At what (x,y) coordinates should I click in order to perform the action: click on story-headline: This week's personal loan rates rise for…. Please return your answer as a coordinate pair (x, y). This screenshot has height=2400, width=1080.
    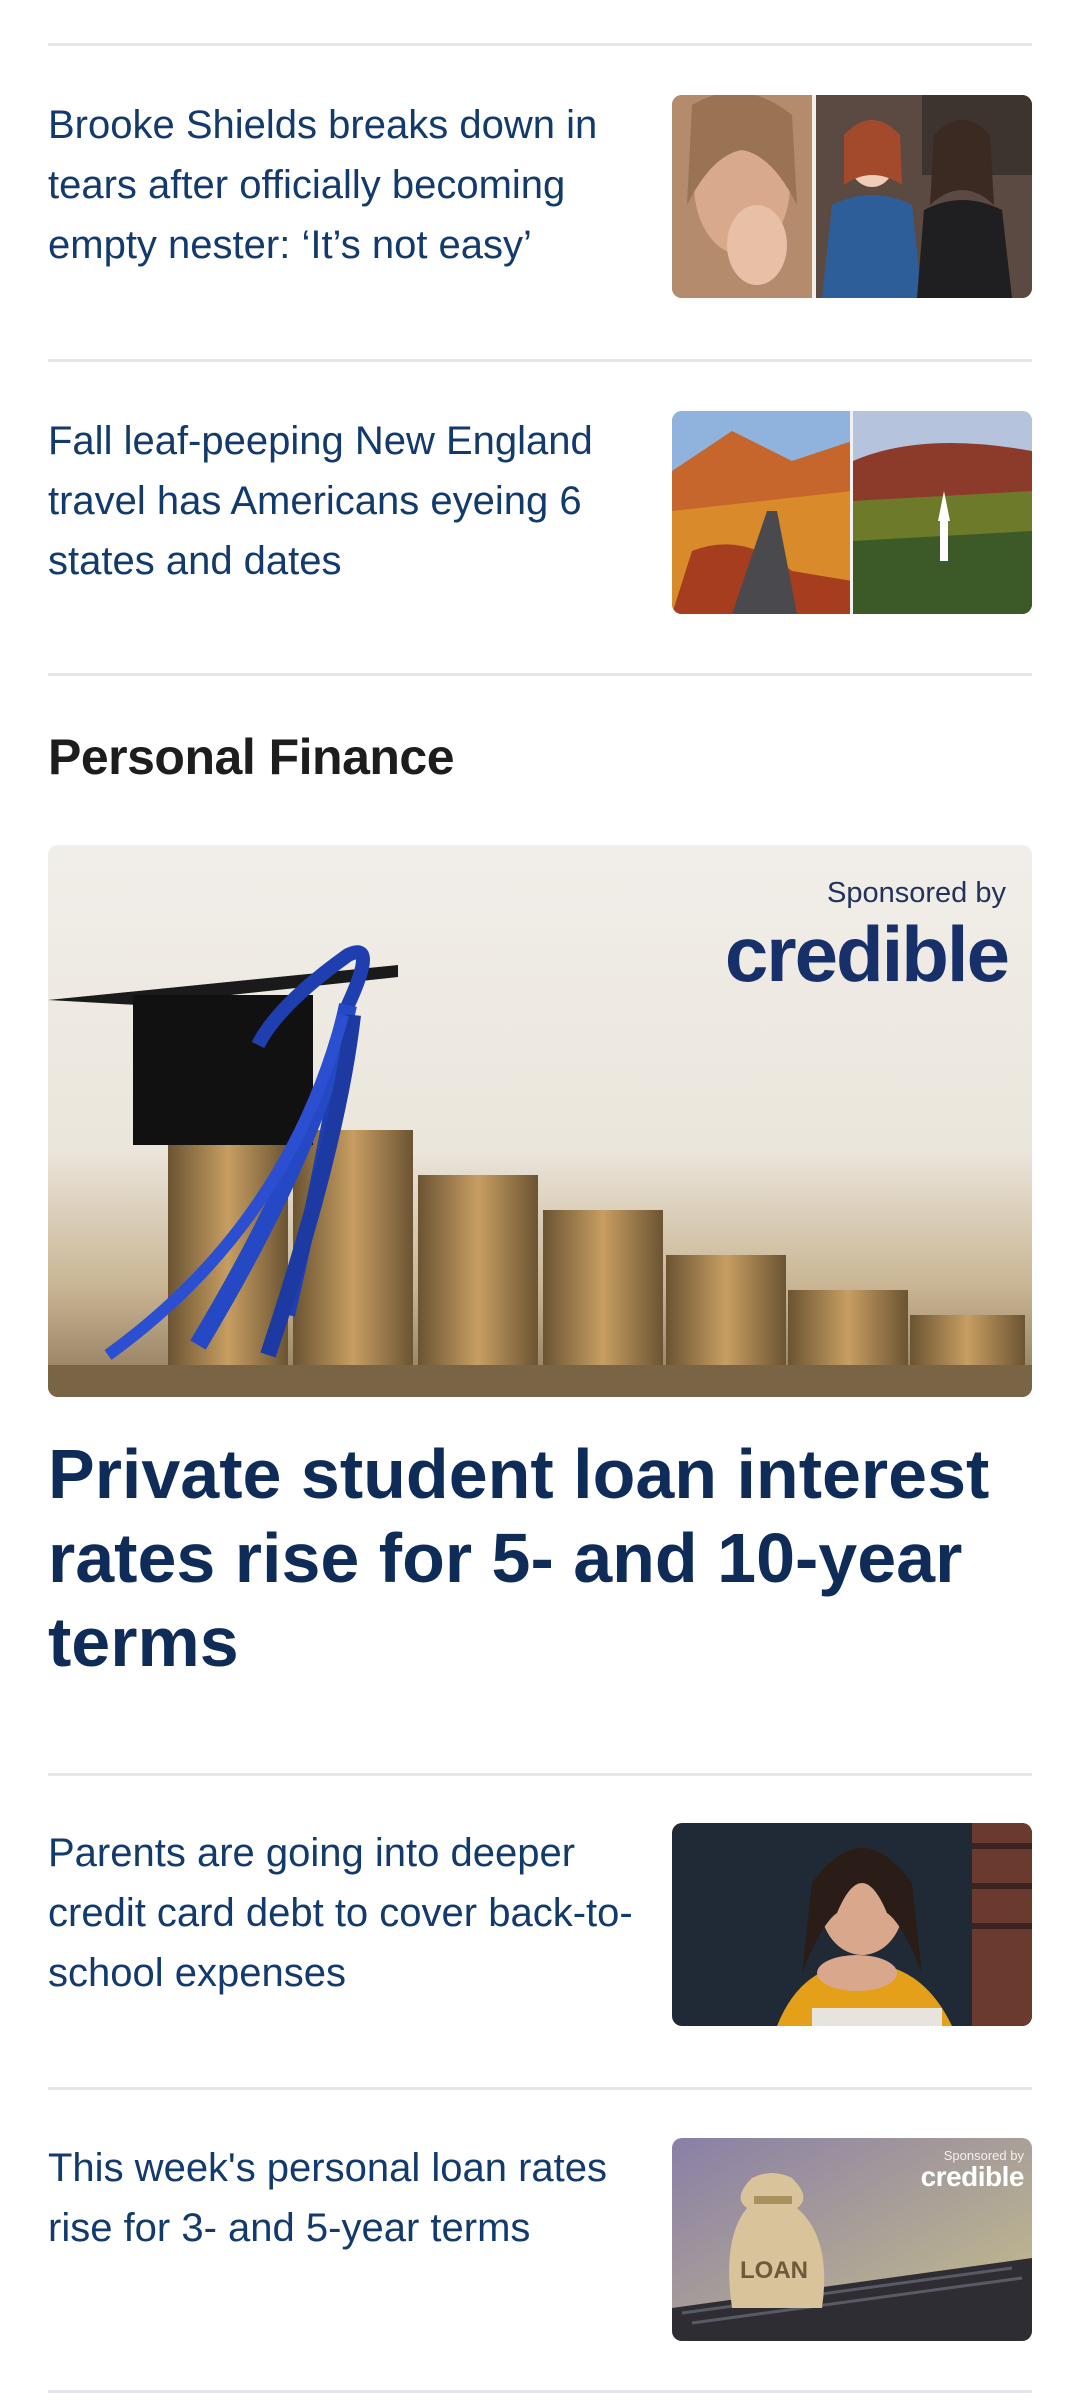
    Looking at the image, I should click on (348, 2198).